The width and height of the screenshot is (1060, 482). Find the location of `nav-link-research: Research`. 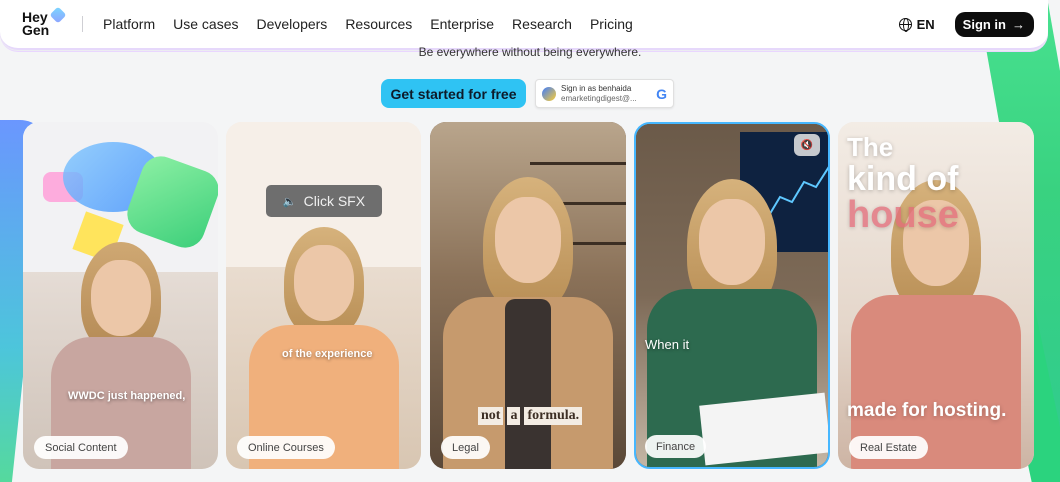

nav-link-research: Research is located at coordinates (542, 24).